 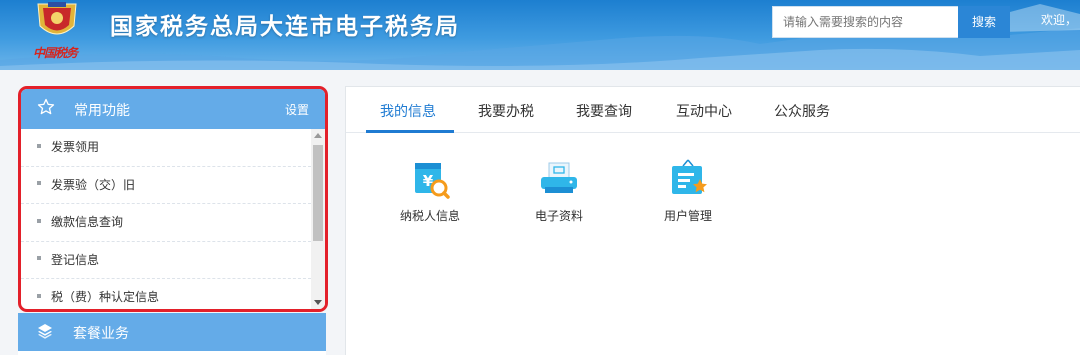 I want to click on tile-label: 纳税人信息, so click(x=429, y=216).